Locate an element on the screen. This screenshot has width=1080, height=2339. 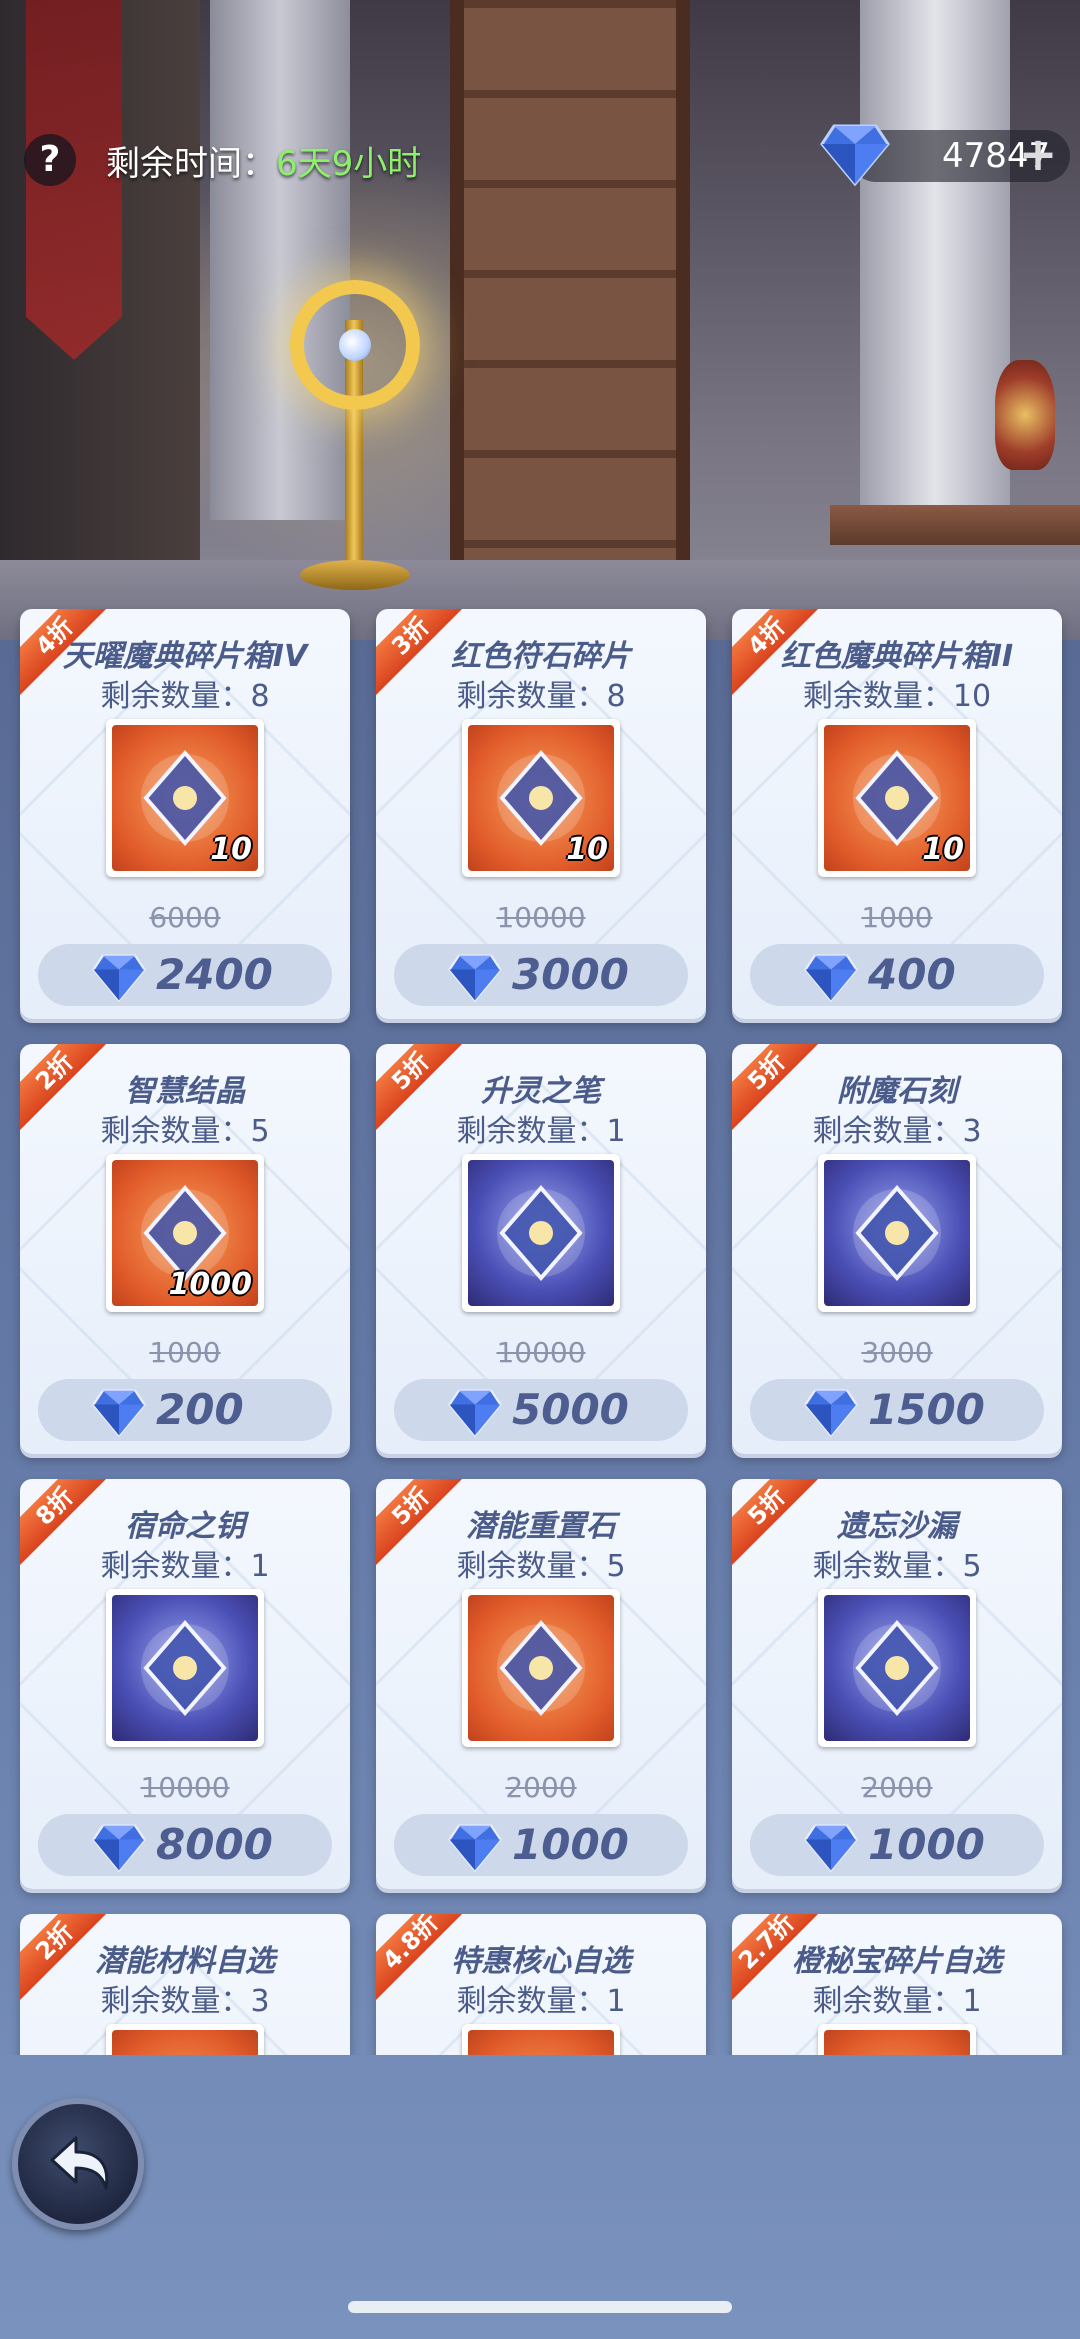
currency-bar: 47847 + is located at coordinates (945, 155).